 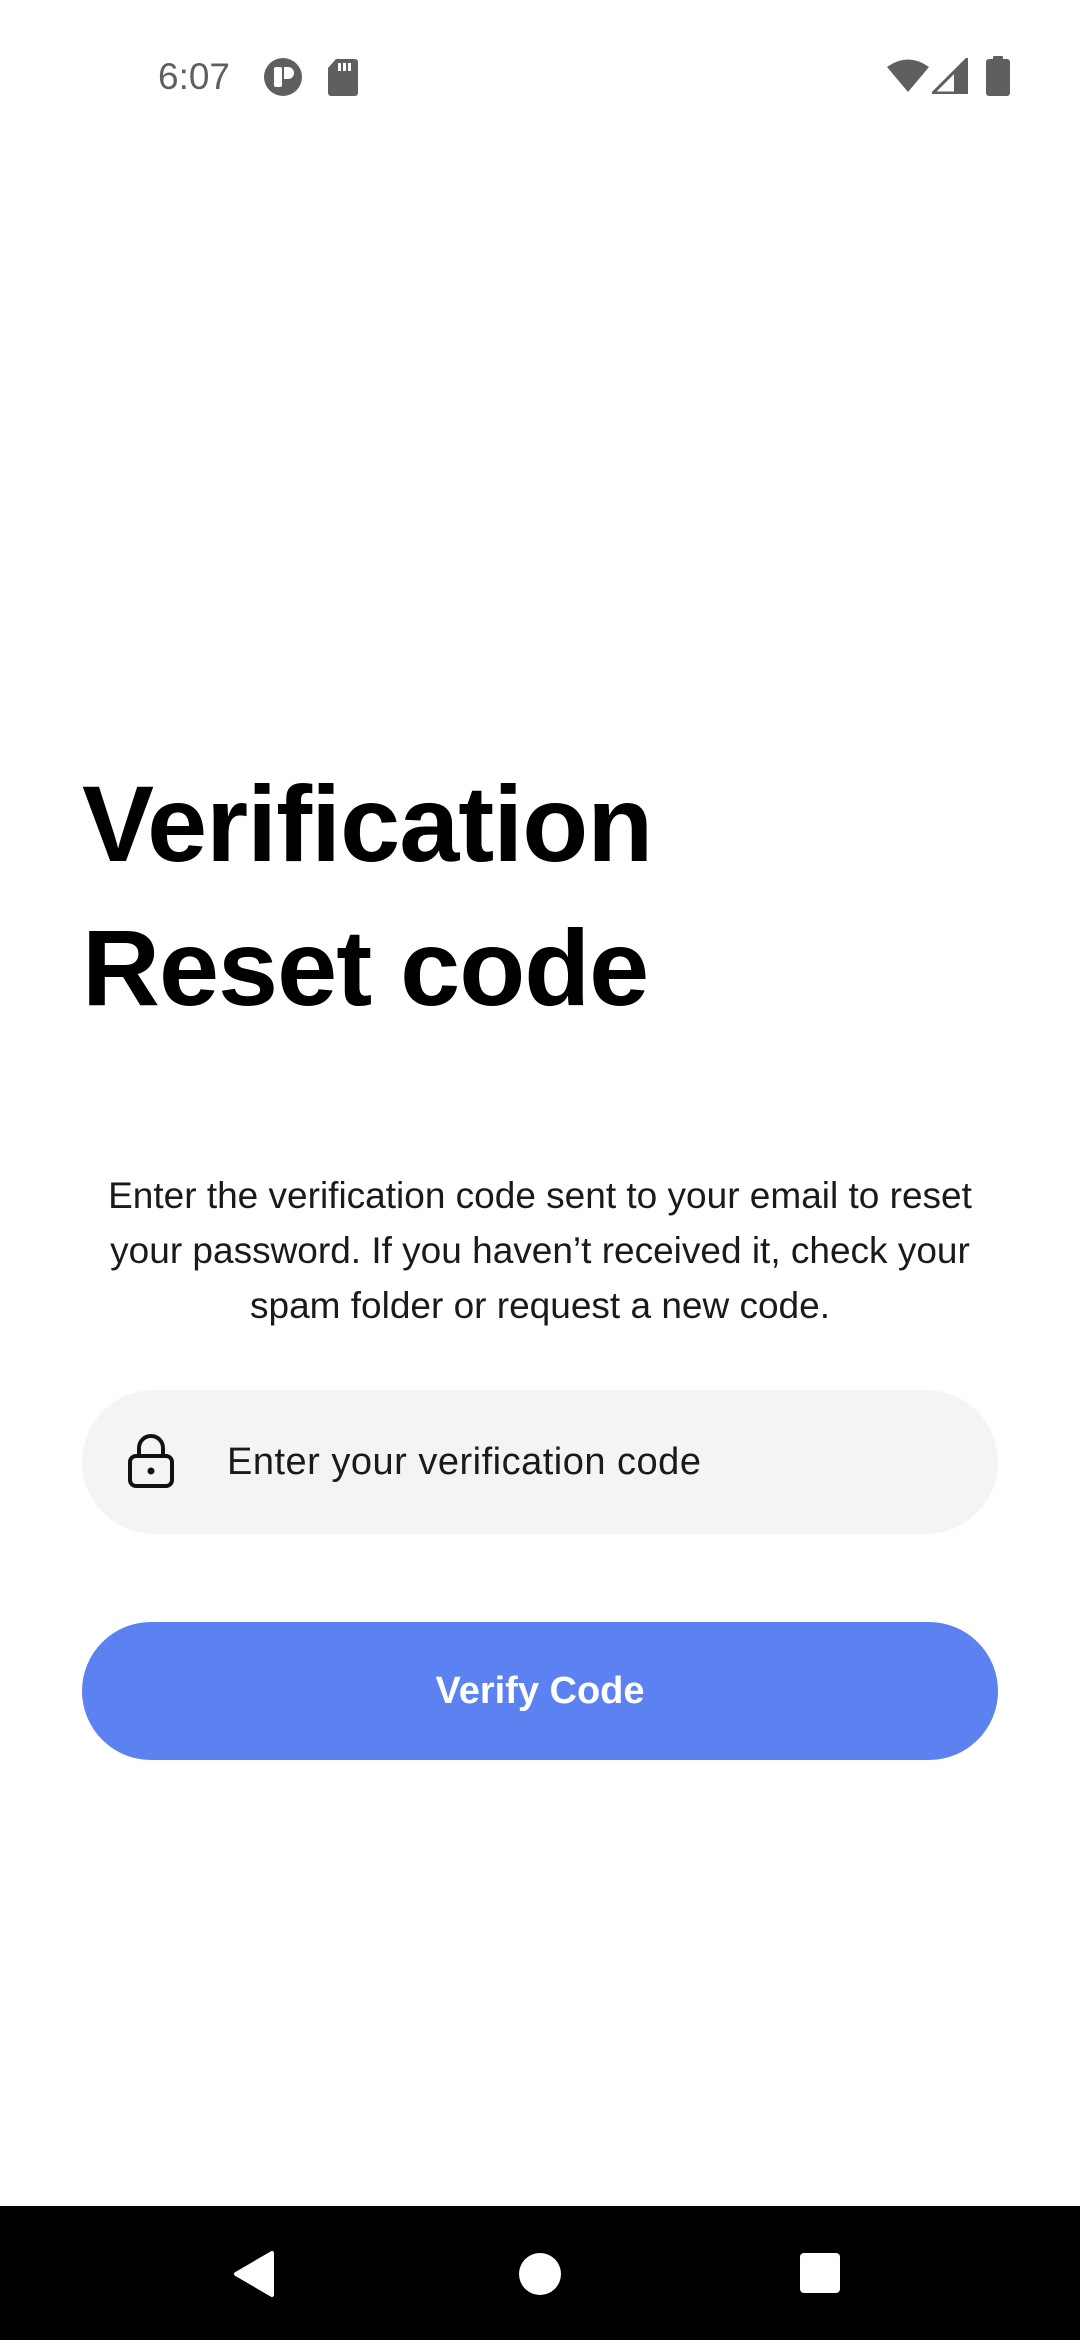 What do you see at coordinates (151, 1461) in the screenshot?
I see `lock-icon` at bounding box center [151, 1461].